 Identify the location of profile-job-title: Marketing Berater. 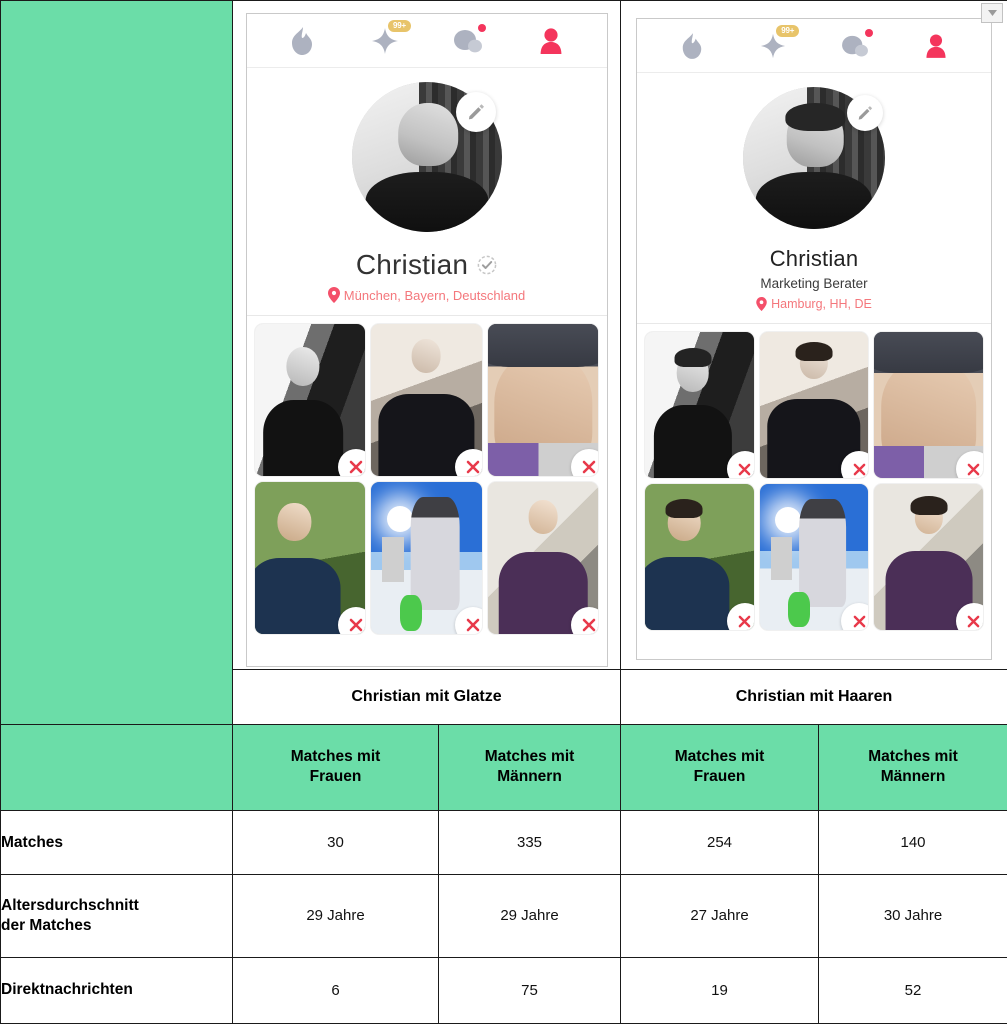
(814, 284).